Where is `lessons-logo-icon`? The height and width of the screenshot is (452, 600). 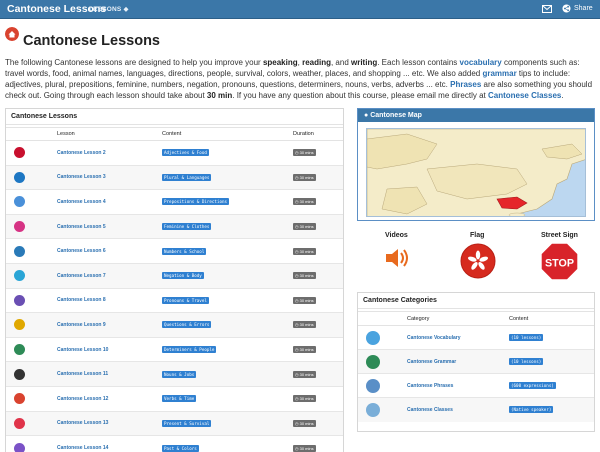
lessons-logo-icon is located at coordinates (12, 34).